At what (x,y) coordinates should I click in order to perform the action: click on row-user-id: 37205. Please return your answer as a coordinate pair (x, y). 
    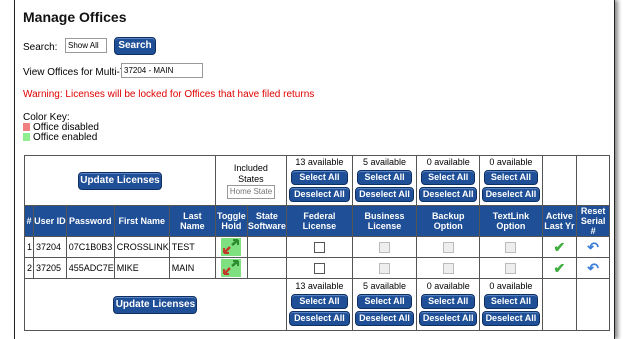
    Looking at the image, I should click on (49, 268).